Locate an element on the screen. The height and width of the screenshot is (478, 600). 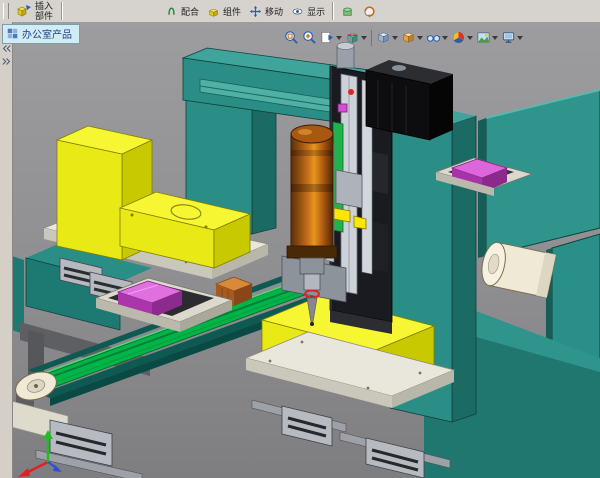
motion-study-button is located at coordinates (369, 11).